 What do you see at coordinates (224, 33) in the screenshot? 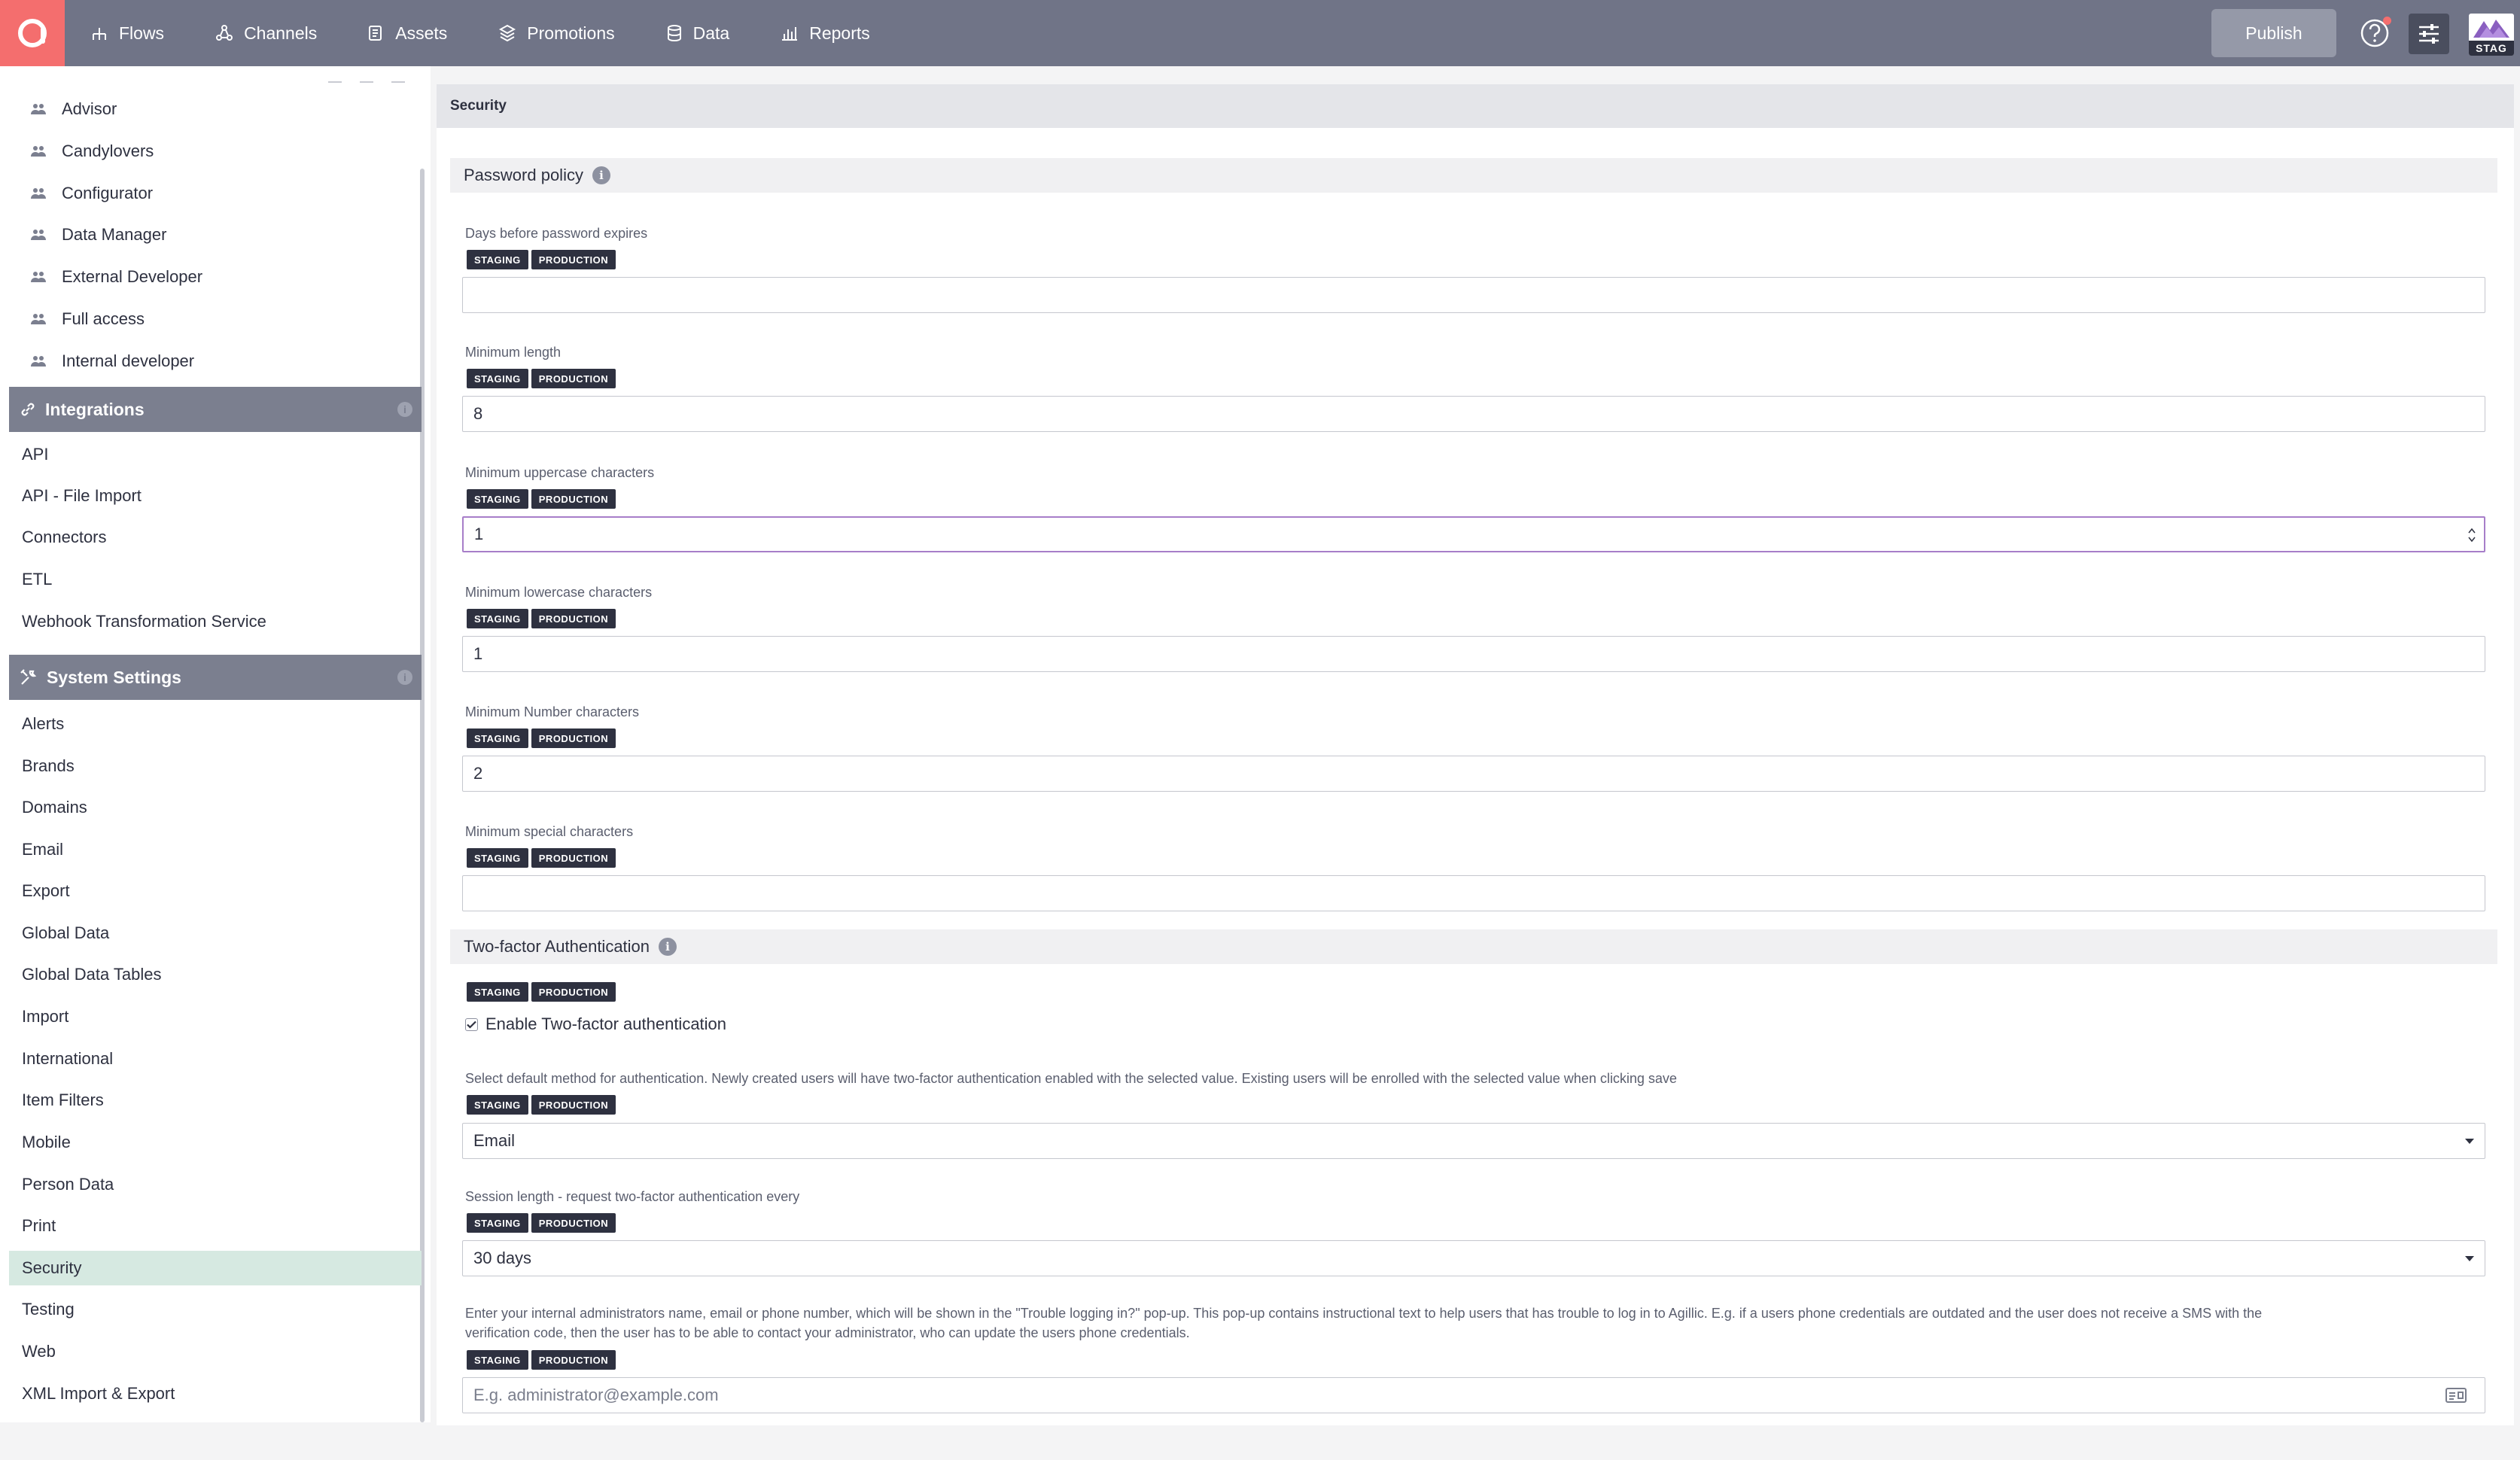
I see `channels-icon` at bounding box center [224, 33].